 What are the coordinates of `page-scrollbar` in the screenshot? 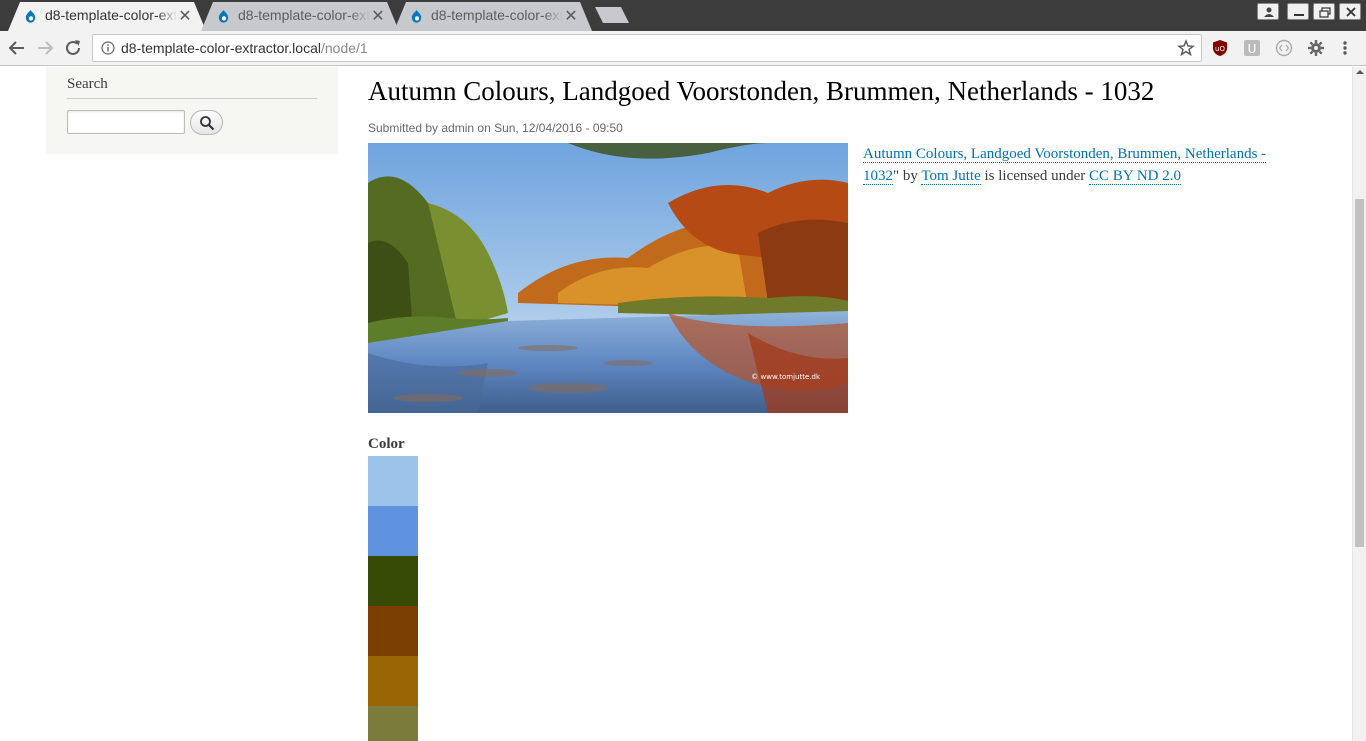 It's located at (1359, 404).